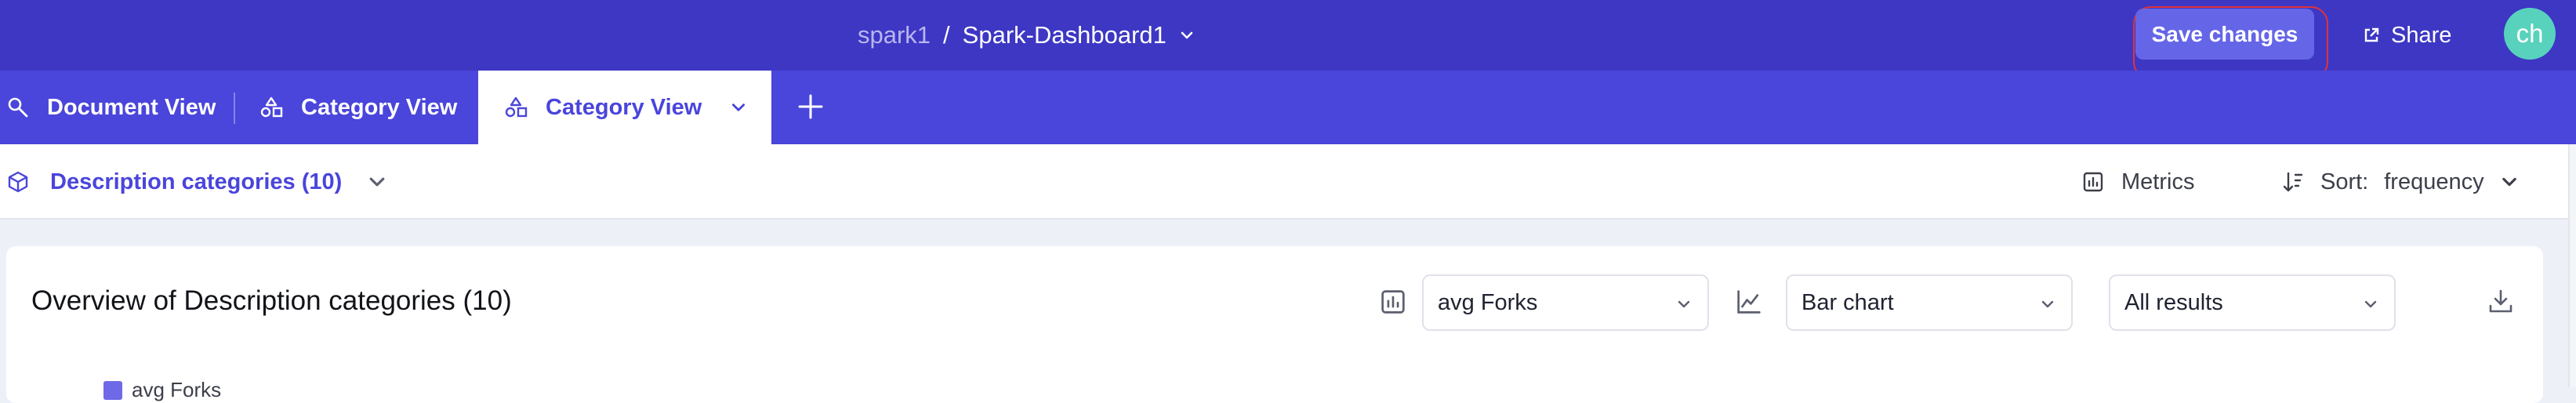 The image size is (2576, 403). I want to click on metric-dropdown: avg Forks, so click(1565, 302).